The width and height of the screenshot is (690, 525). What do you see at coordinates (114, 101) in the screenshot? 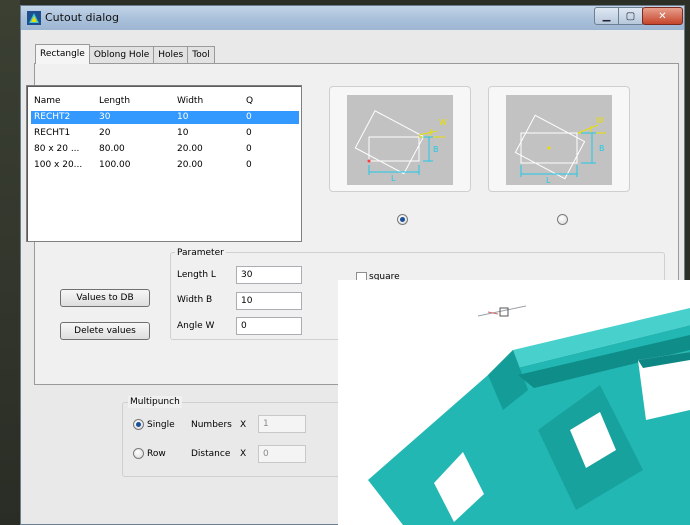
I see `column-header-length: Length` at bounding box center [114, 101].